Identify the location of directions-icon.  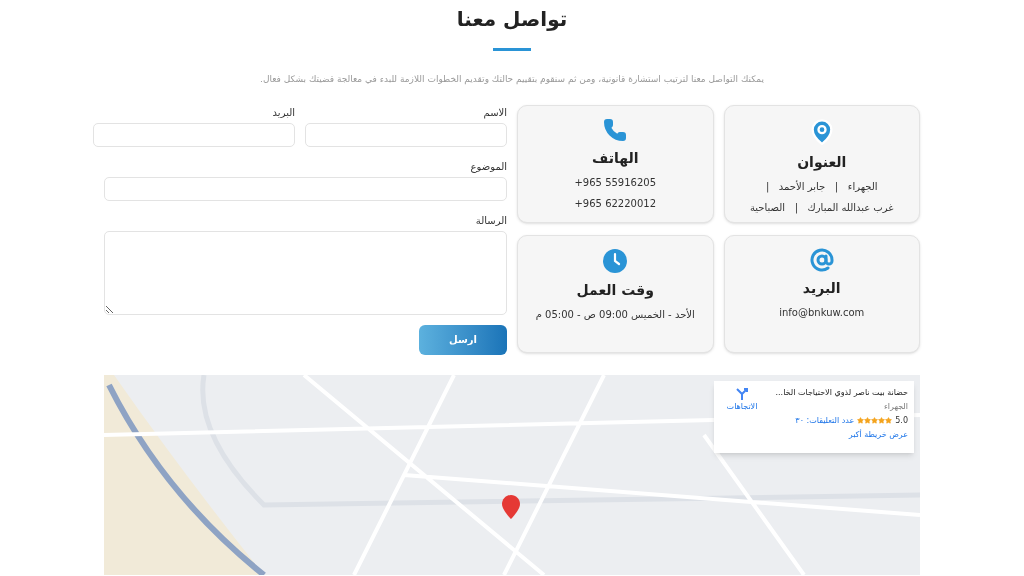
(742, 393).